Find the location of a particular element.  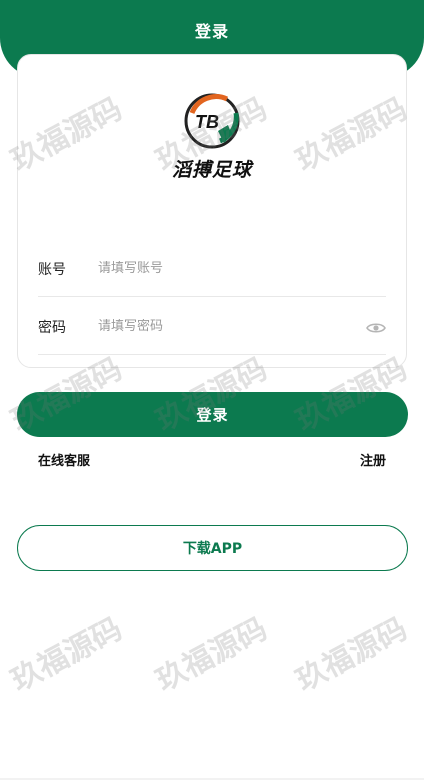

page-title: 登录 is located at coordinates (211, 31).